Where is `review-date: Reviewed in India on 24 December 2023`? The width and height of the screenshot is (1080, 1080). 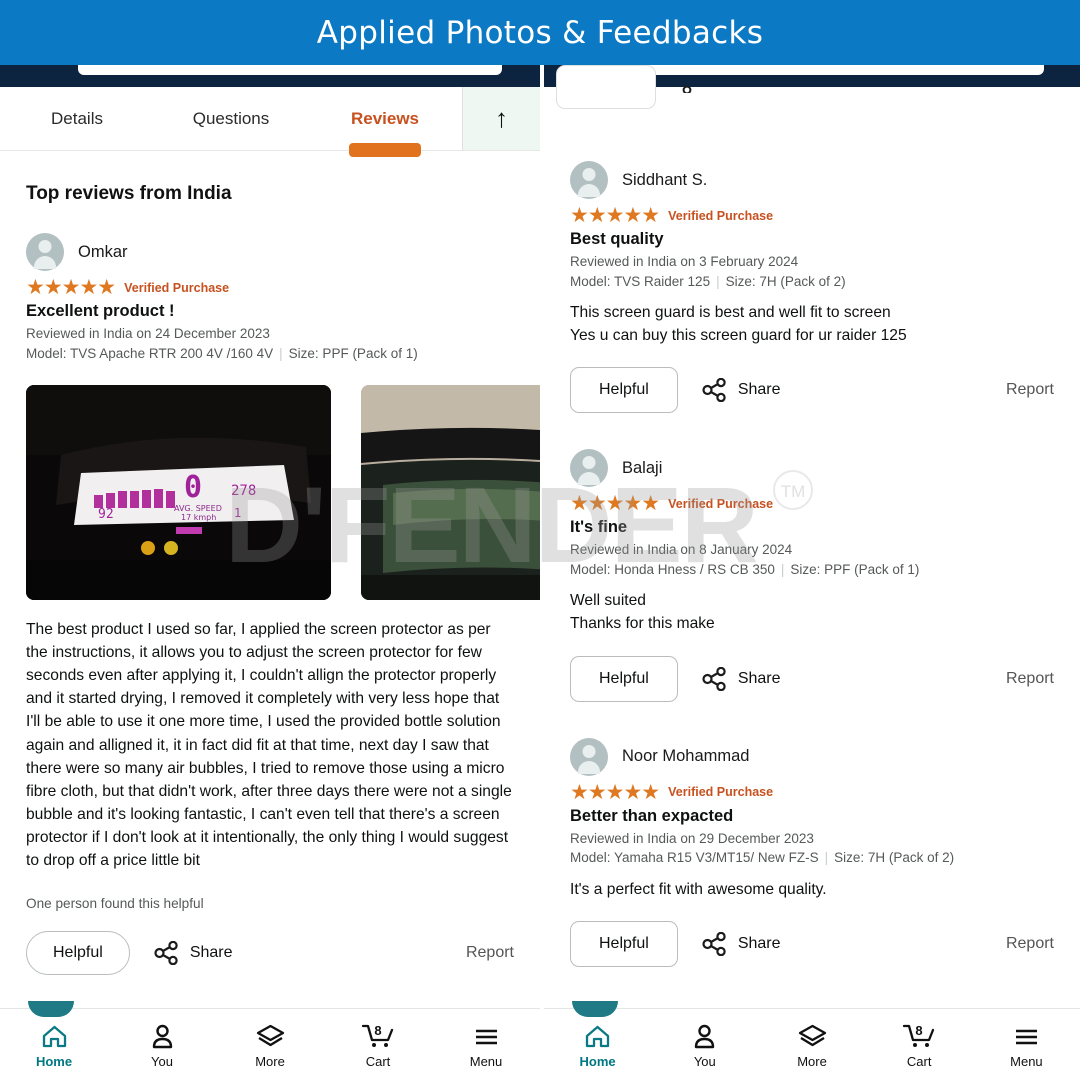
review-date: Reviewed in India on 24 December 2023 is located at coordinates (148, 333).